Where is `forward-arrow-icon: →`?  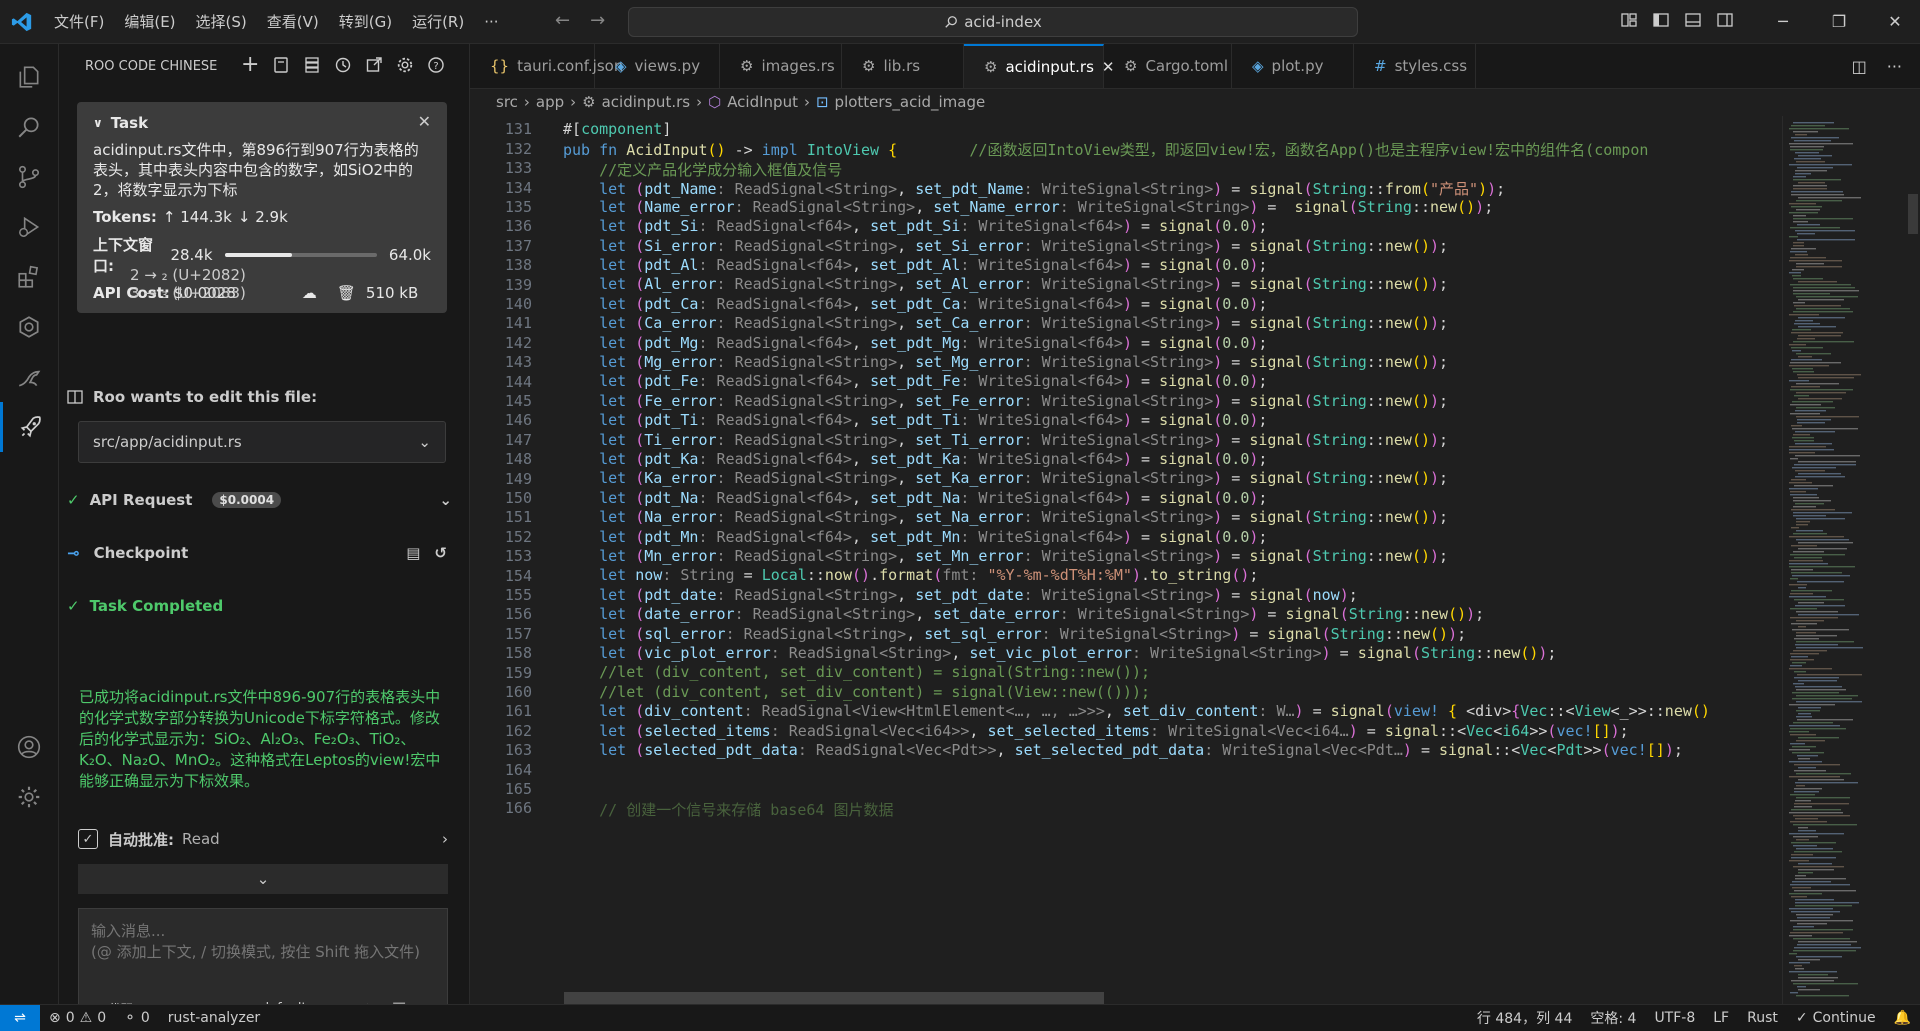 forward-arrow-icon: → is located at coordinates (597, 20).